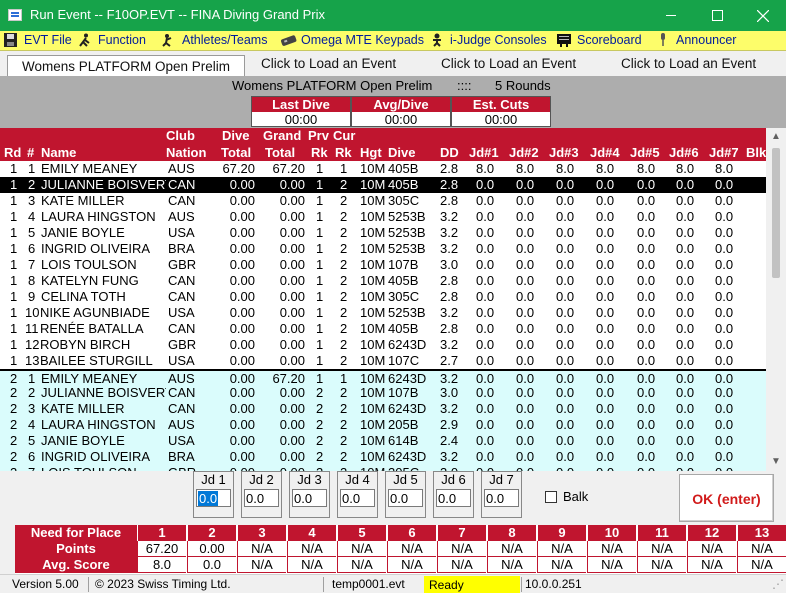 Image resolution: width=786 pixels, height=593 pixels. Describe the element at coordinates (726, 498) in the screenshot. I see `ok-enter-button: OK (enter)` at that location.